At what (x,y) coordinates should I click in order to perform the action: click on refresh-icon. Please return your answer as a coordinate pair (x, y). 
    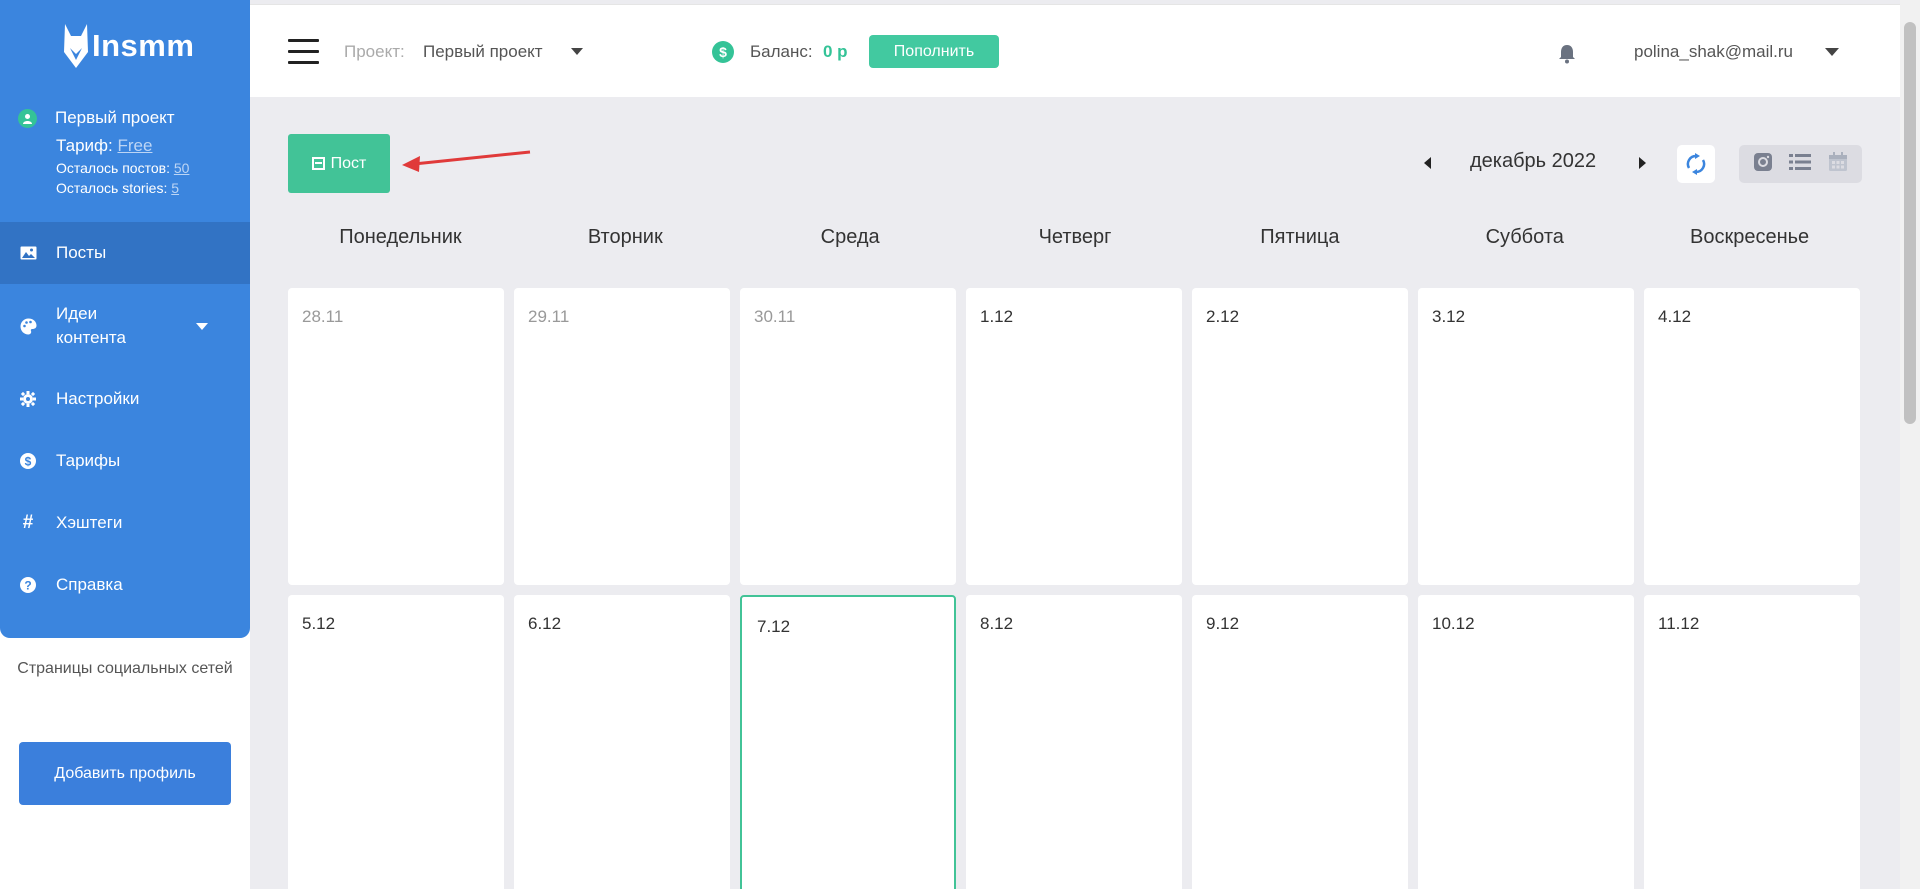
    Looking at the image, I should click on (1696, 164).